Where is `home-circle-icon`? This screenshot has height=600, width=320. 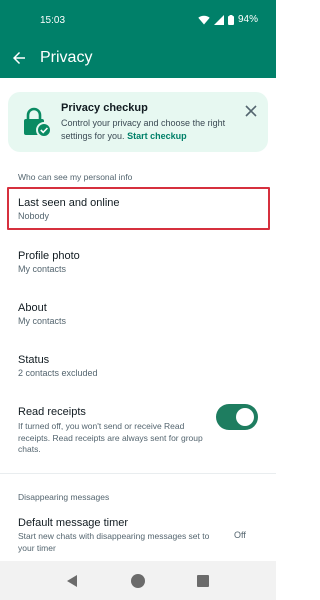 home-circle-icon is located at coordinates (138, 581).